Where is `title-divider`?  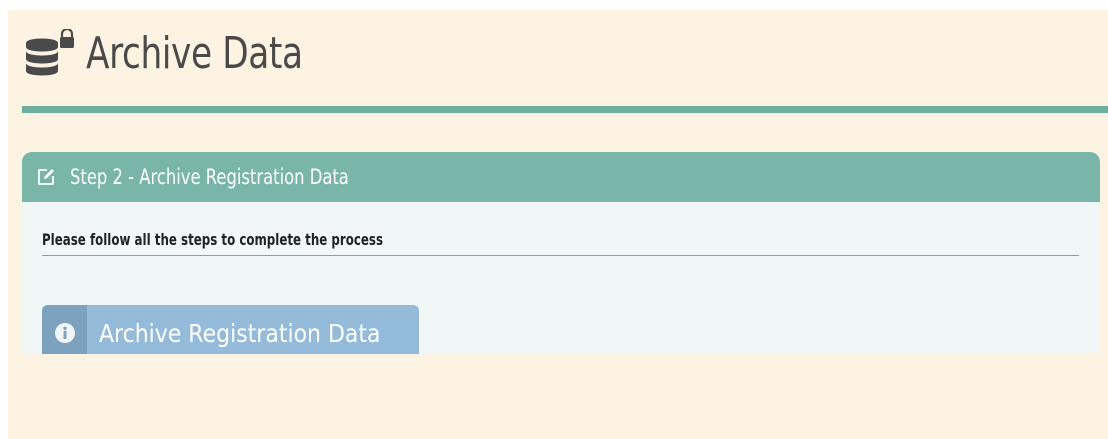 title-divider is located at coordinates (565, 109).